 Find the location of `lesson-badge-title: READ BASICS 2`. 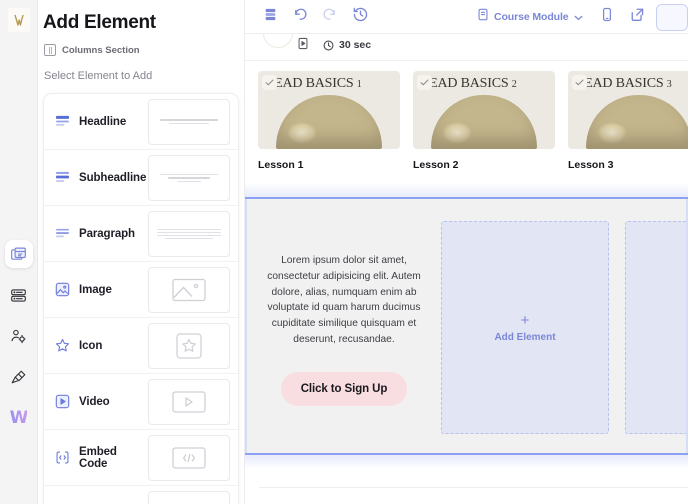

lesson-badge-title: READ BASICS 2 is located at coordinates (468, 83).